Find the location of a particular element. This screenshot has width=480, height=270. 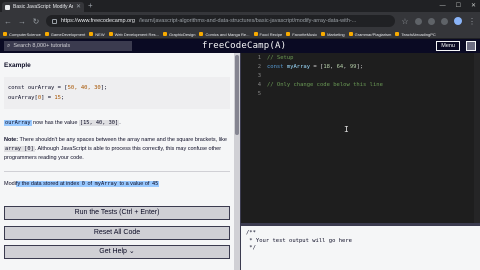

divider is located at coordinates (117, 171).